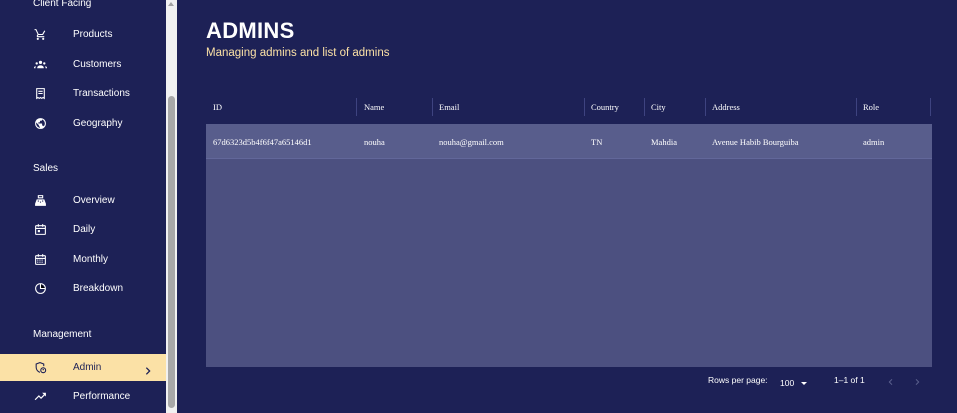 This screenshot has width=957, height=413. I want to click on sidebar-item-monthly: Monthly, so click(83, 259).